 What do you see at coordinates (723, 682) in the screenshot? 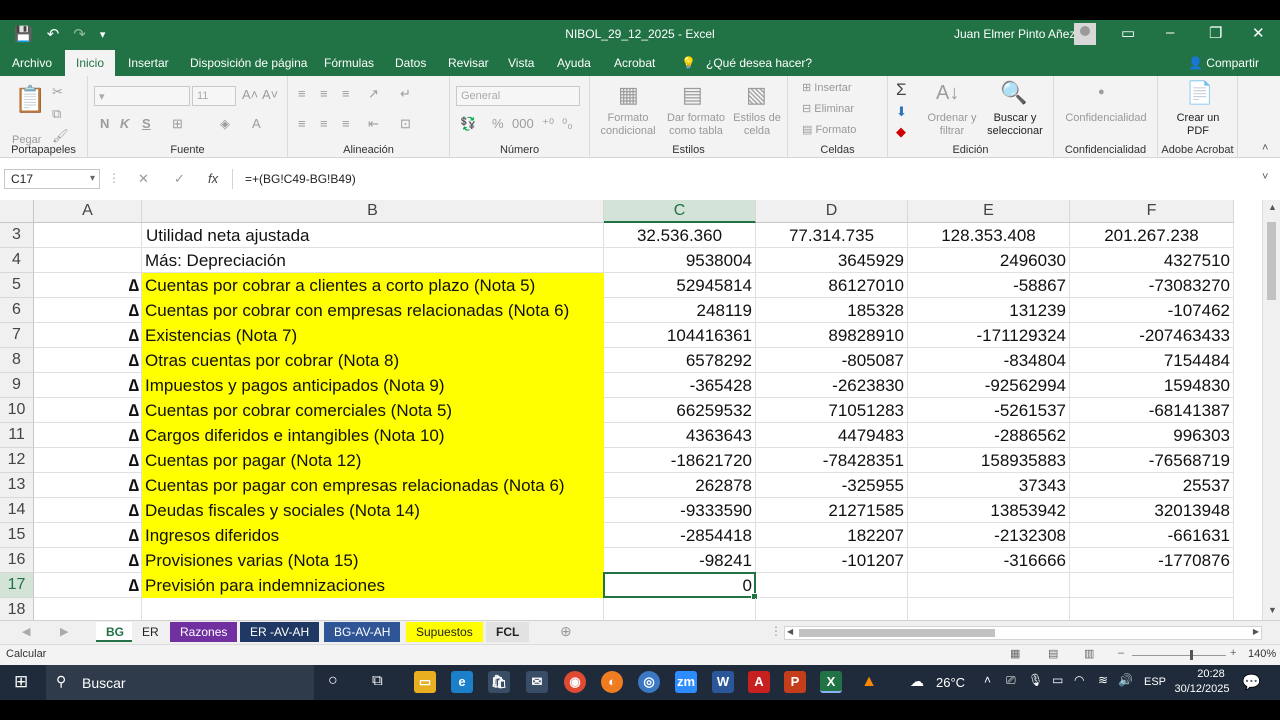
I see `word-icon: W` at bounding box center [723, 682].